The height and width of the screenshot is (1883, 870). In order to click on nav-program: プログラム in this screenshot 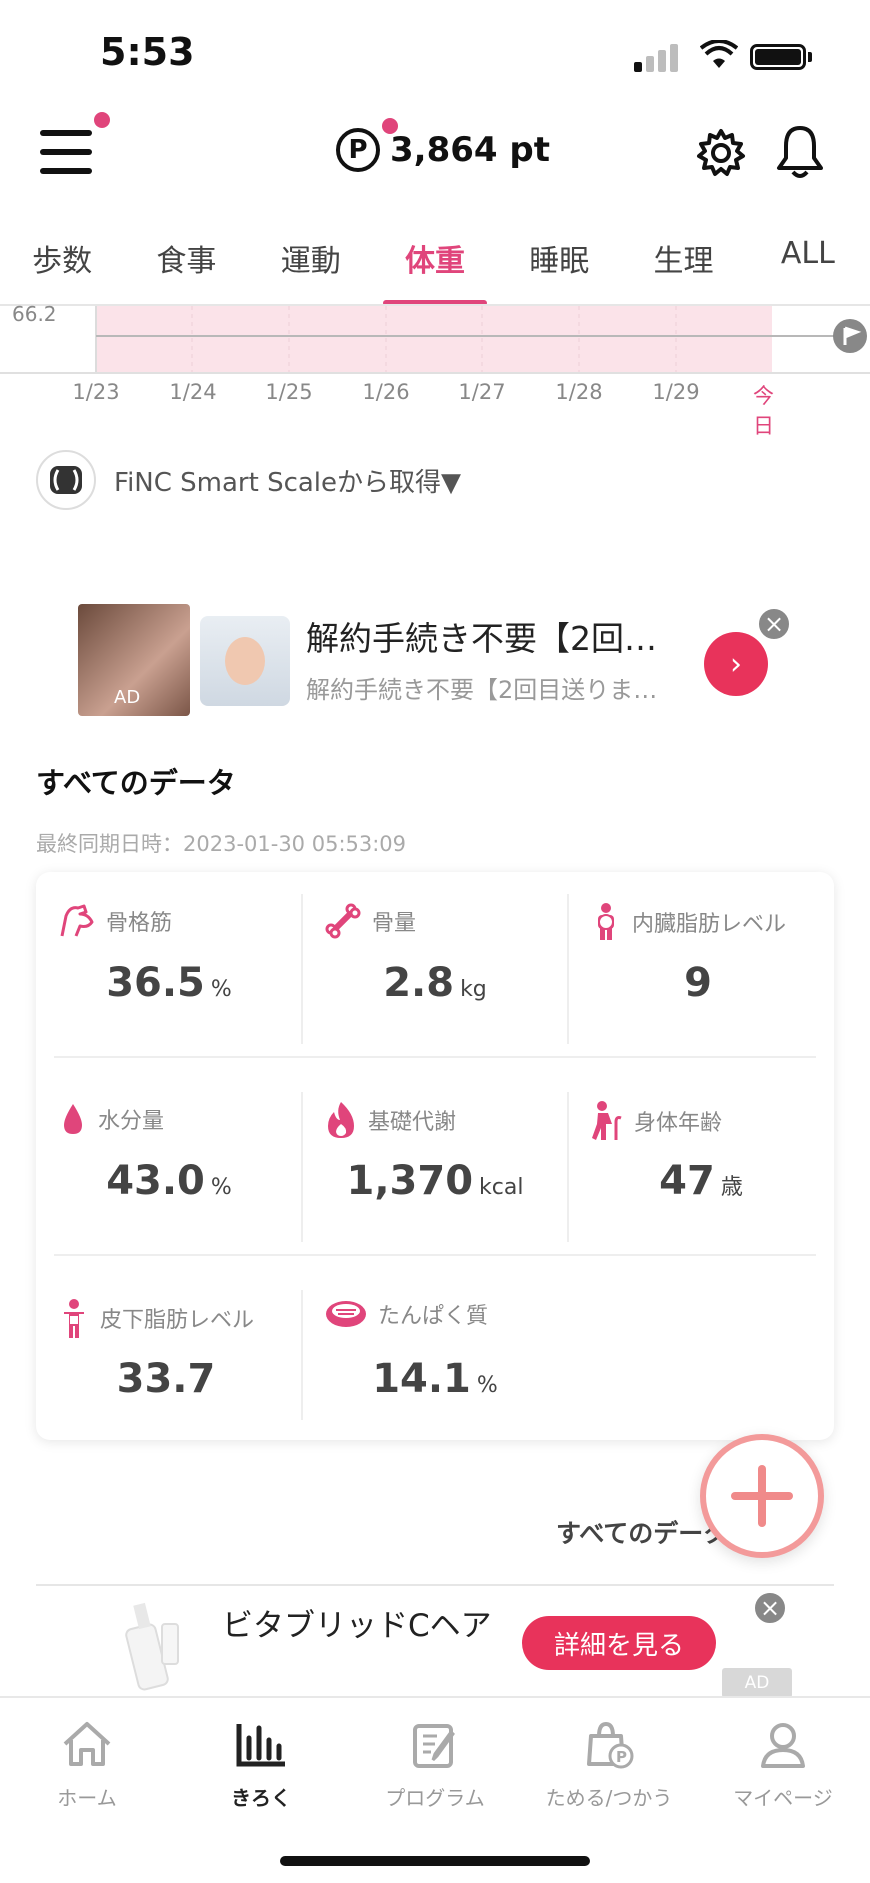, I will do `click(435, 1763)`.